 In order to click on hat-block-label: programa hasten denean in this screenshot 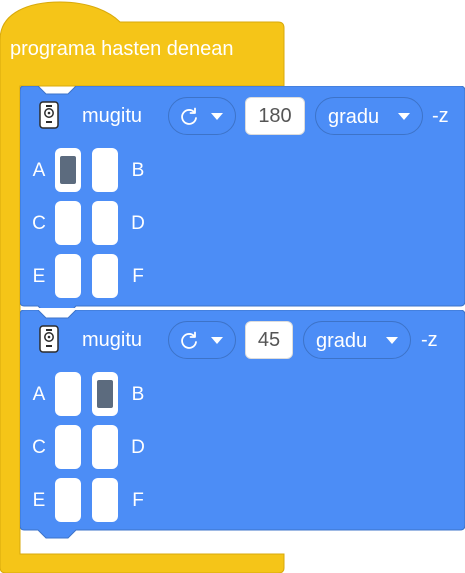, I will do `click(122, 49)`.